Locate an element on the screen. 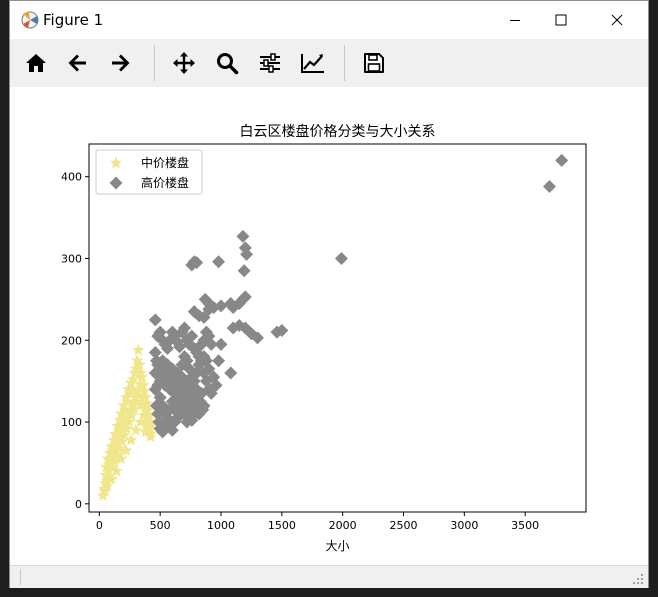 This screenshot has height=597, width=658. y-tick-label: 100 is located at coordinates (71, 422).